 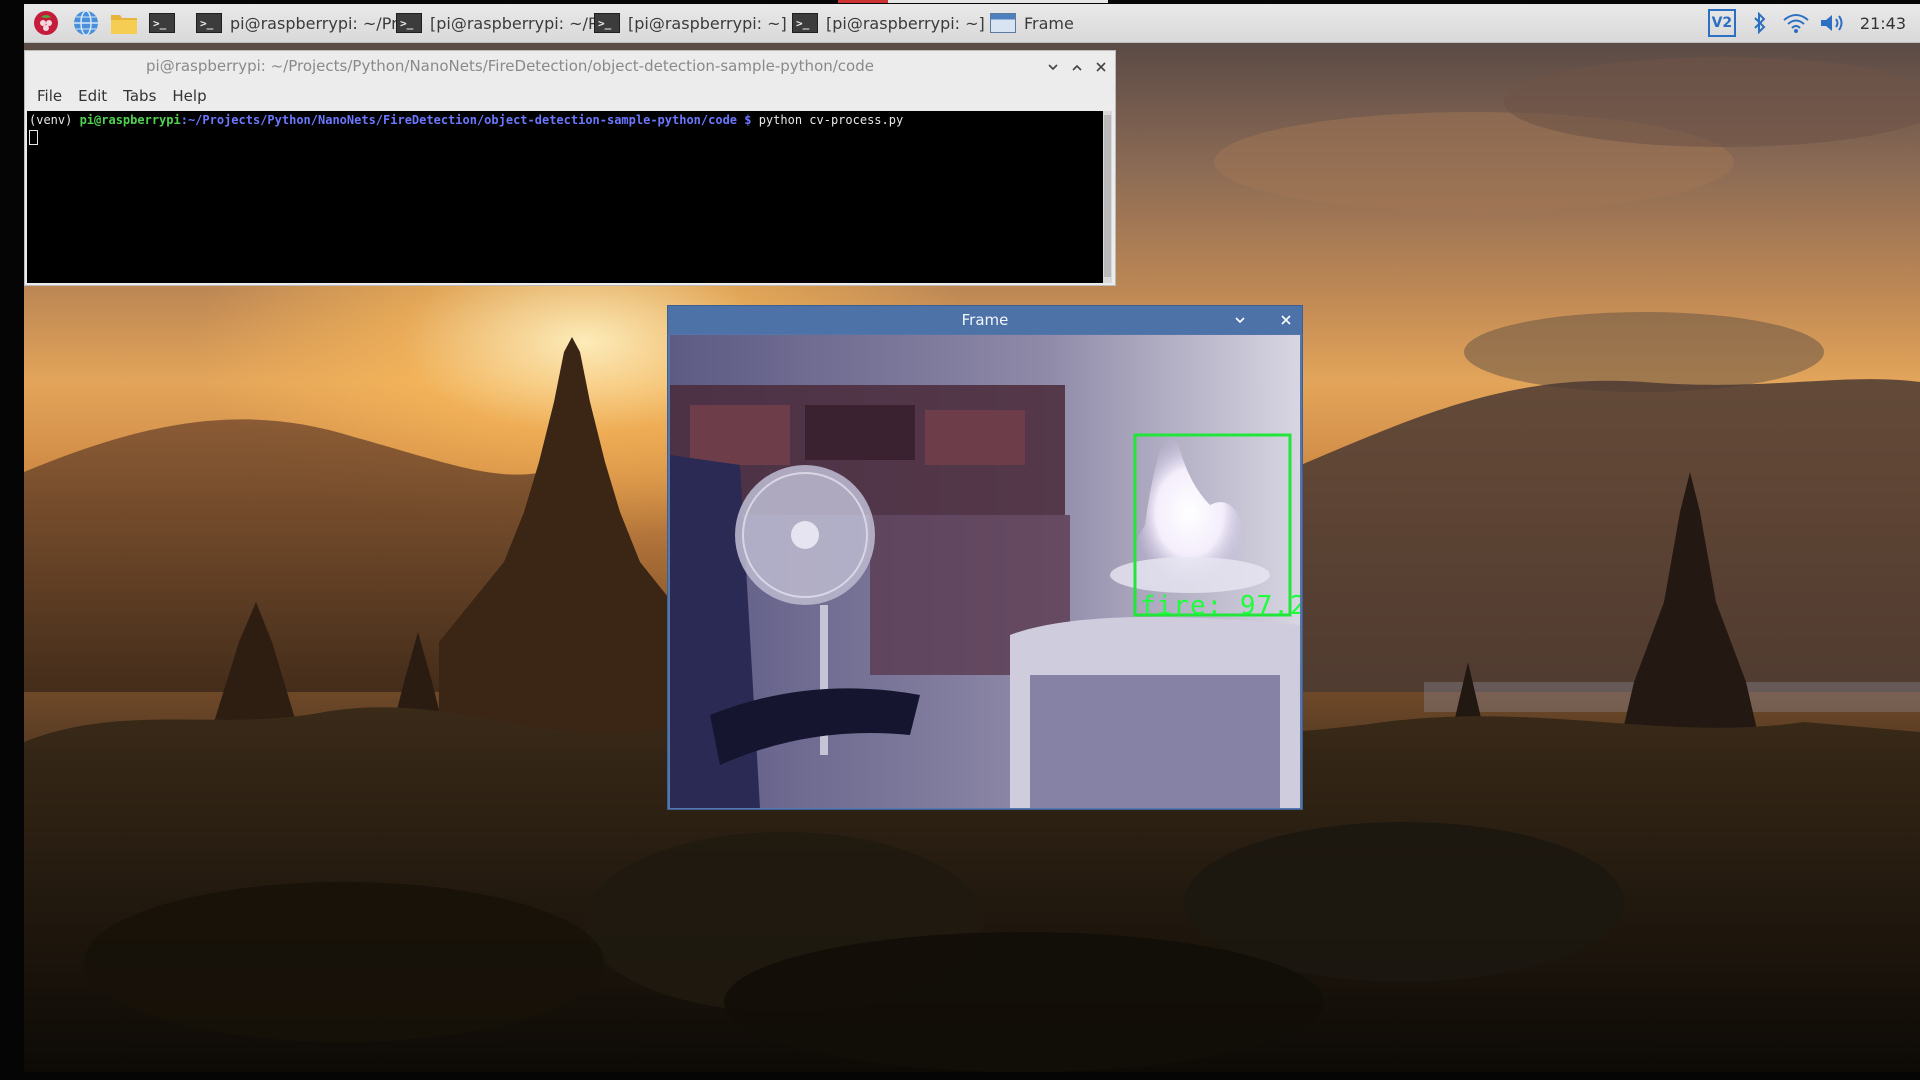 What do you see at coordinates (53, 96) in the screenshot?
I see `menu-file: File` at bounding box center [53, 96].